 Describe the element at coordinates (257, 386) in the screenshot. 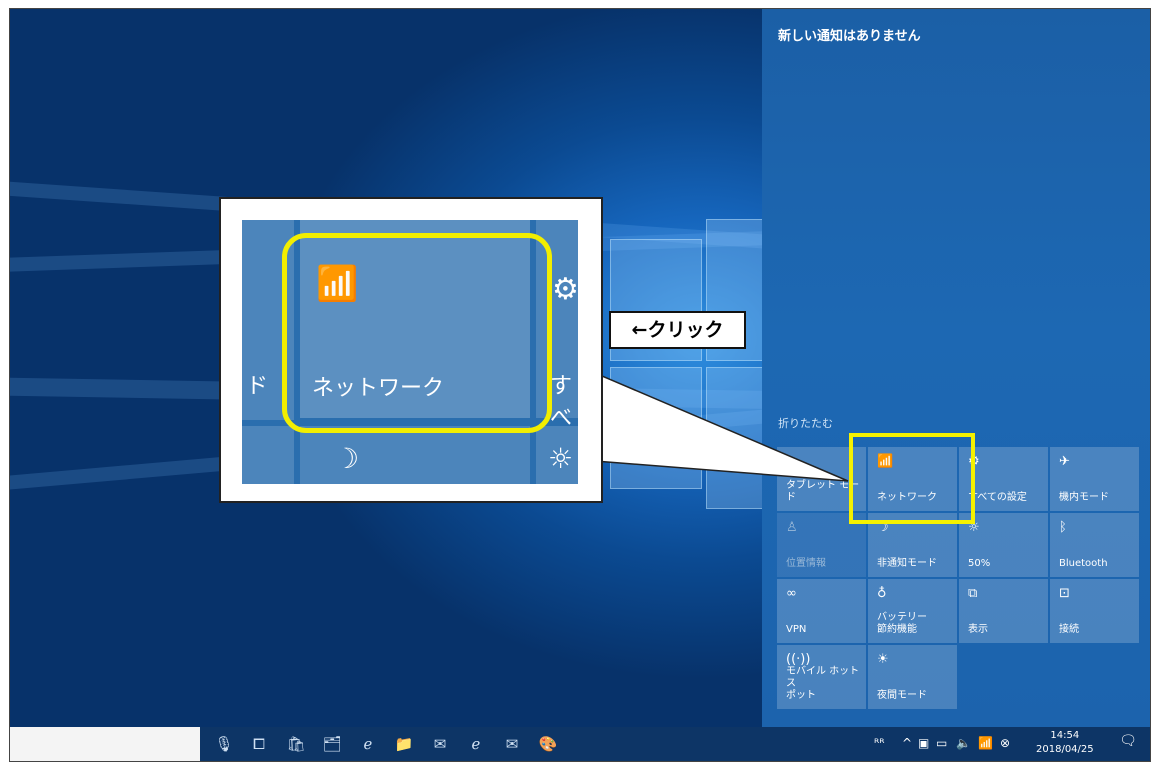

I see `zoom-fragment-left: ド` at that location.